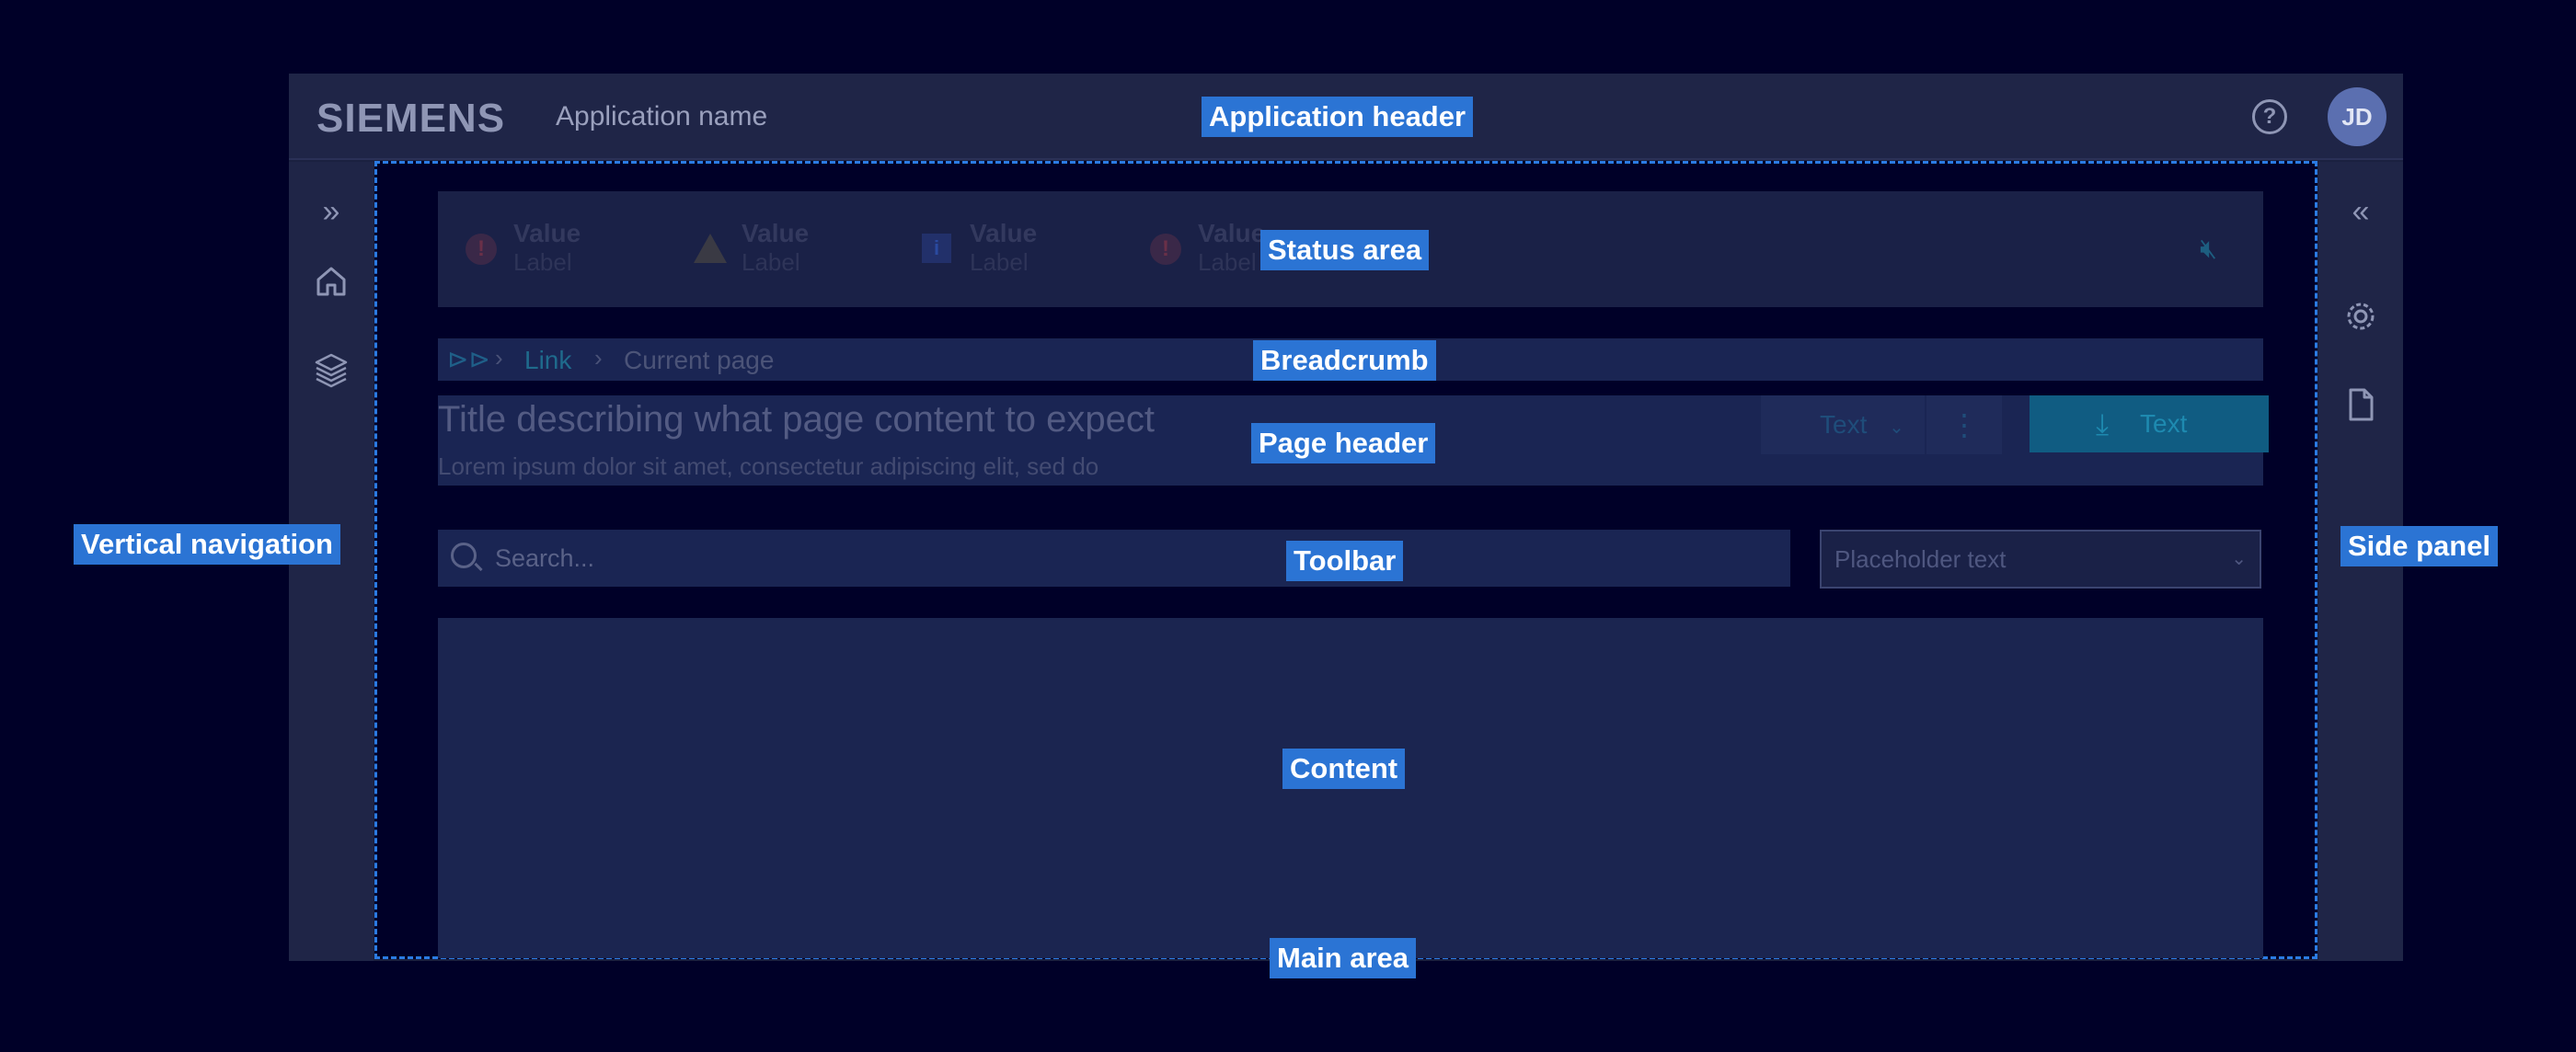  Describe the element at coordinates (1343, 443) in the screenshot. I see `annotation-page-header: Page header` at that location.